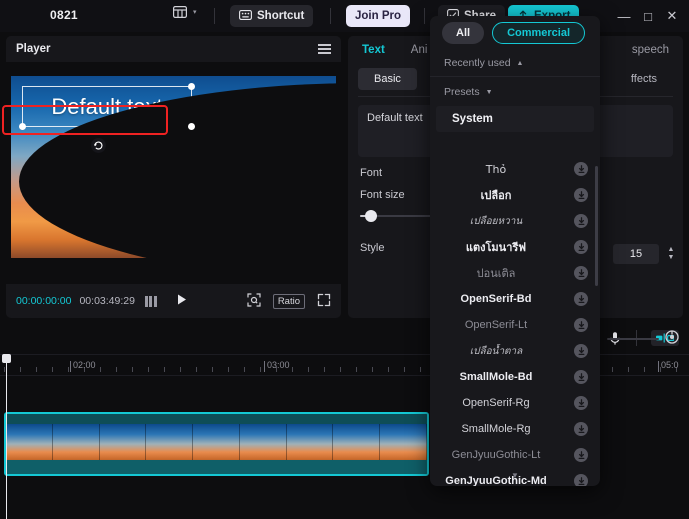  Describe the element at coordinates (624, 16) in the screenshot. I see `minimize-button: —` at that location.